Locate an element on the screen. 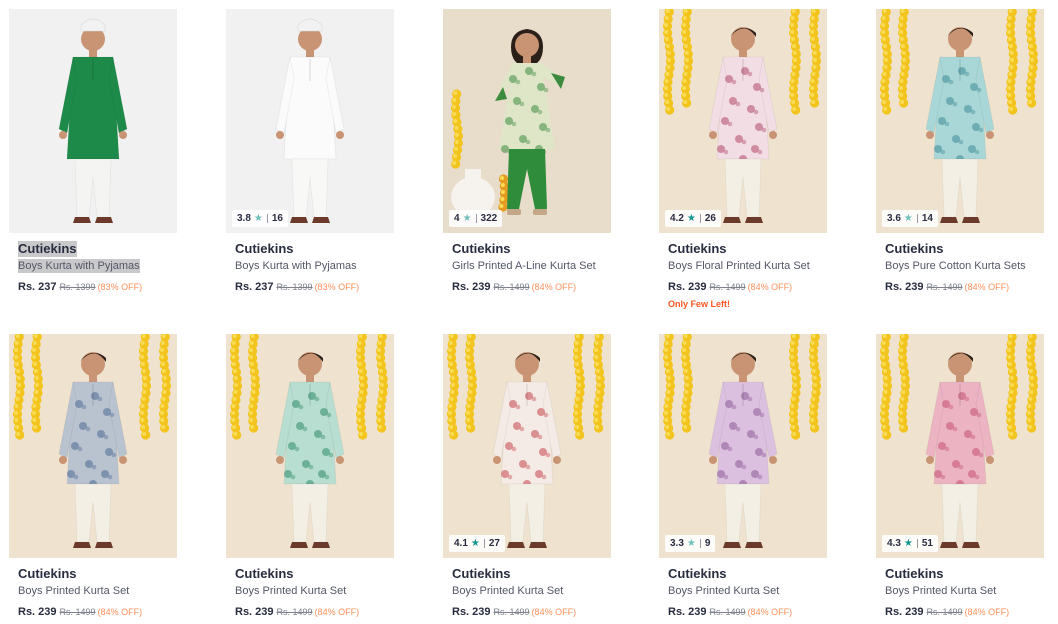 Image resolution: width=1058 pixels, height=624 pixels. rating-badge: 4 ★ 322 is located at coordinates (476, 218).